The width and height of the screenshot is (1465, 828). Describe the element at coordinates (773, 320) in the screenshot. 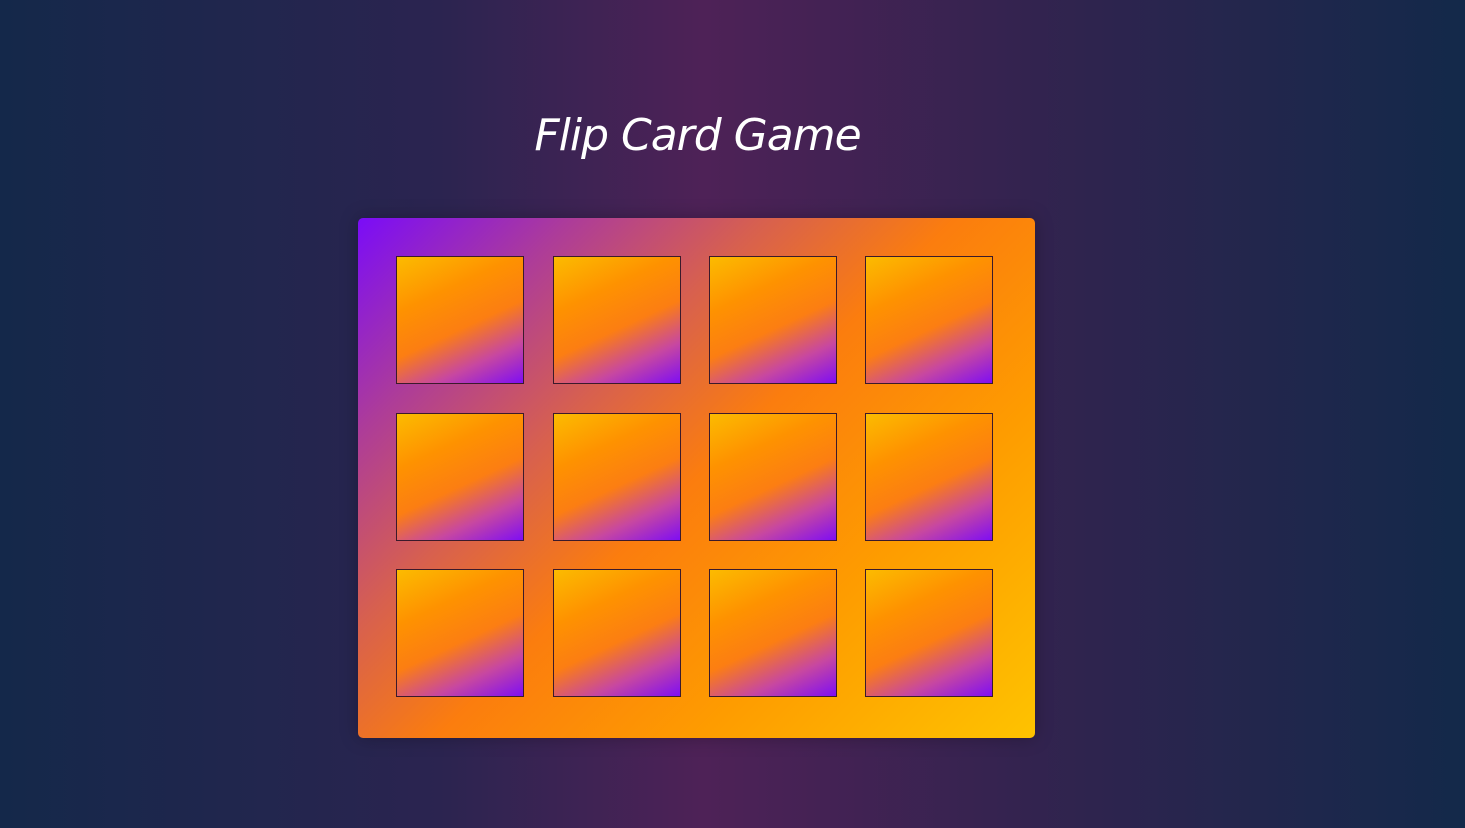

I see `card-r1-c3` at that location.